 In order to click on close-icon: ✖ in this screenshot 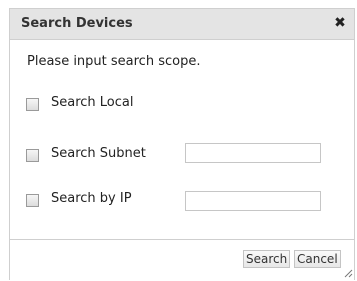, I will do `click(340, 23)`.